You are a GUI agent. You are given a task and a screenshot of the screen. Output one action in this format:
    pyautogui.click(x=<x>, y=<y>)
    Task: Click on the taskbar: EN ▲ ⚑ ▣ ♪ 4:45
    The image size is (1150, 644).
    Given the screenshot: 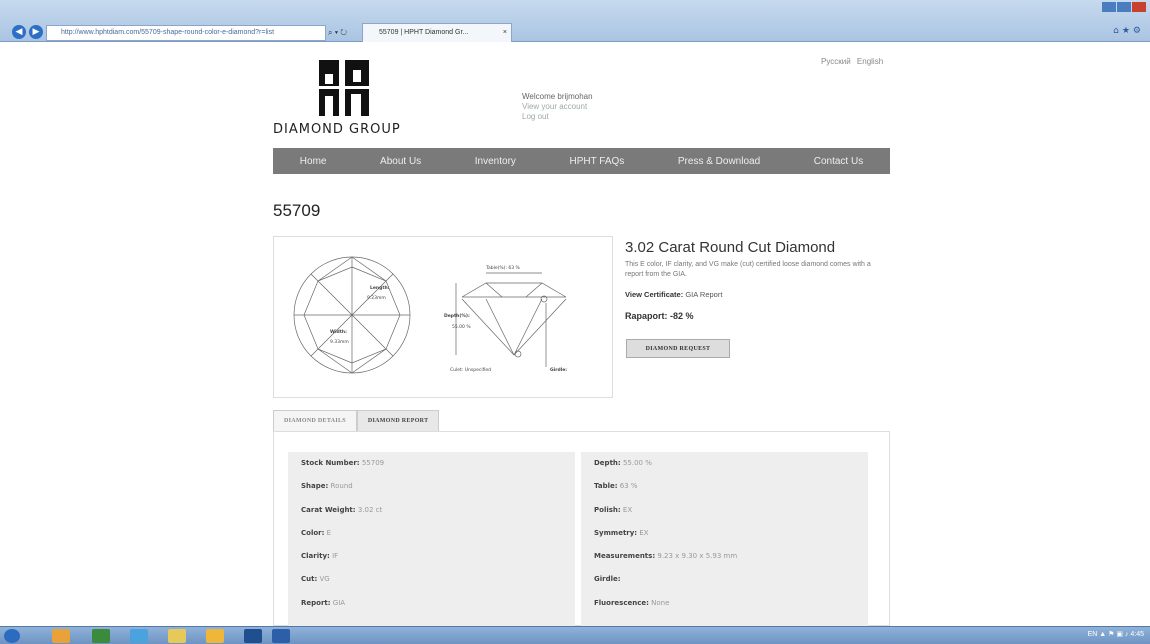 What is the action you would take?
    pyautogui.click(x=575, y=635)
    